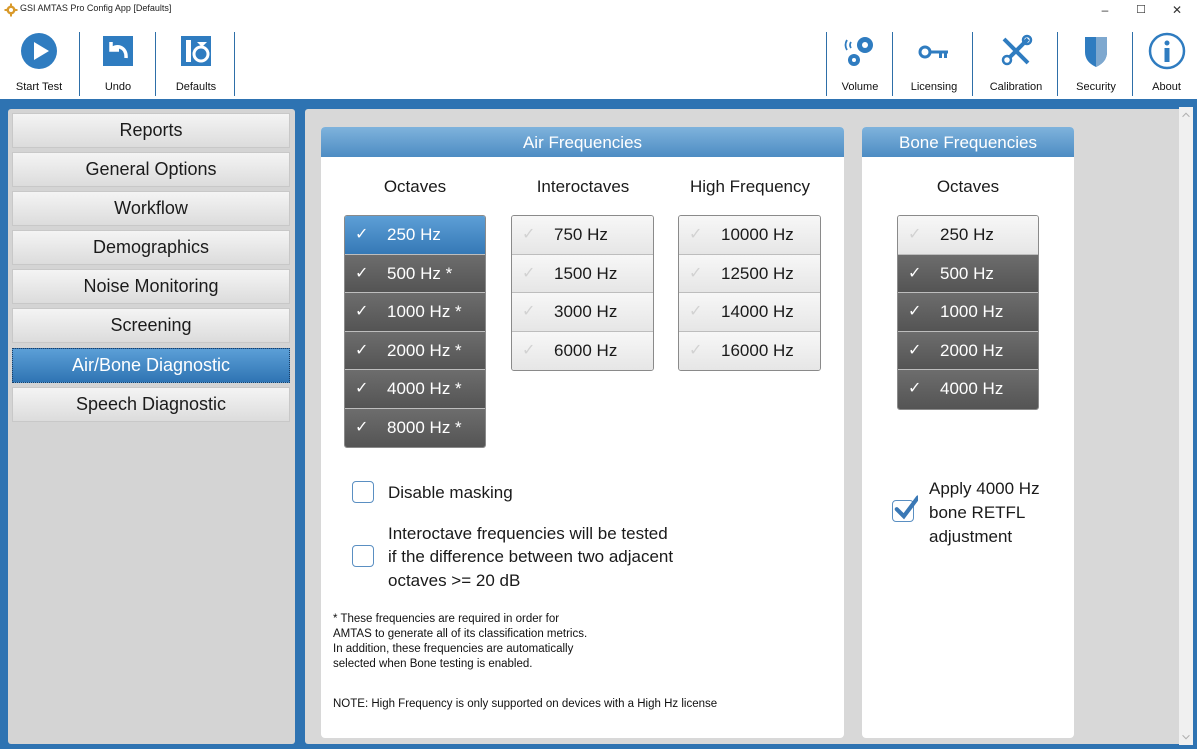 Image resolution: width=1197 pixels, height=749 pixels. Describe the element at coordinates (196, 87) in the screenshot. I see `defaults-label: Defaults` at that location.